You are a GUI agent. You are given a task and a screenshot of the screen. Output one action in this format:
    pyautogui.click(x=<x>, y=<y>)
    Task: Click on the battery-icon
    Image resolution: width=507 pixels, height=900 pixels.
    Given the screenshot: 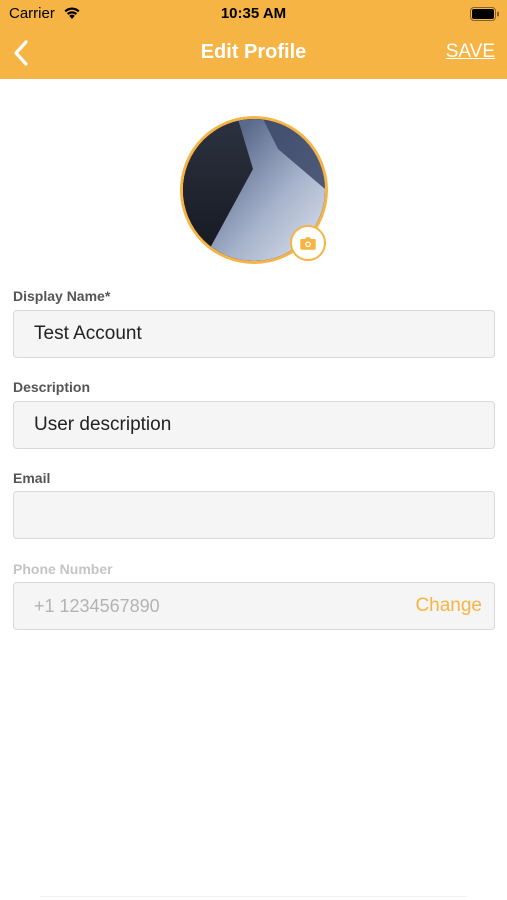 What is the action you would take?
    pyautogui.click(x=484, y=14)
    